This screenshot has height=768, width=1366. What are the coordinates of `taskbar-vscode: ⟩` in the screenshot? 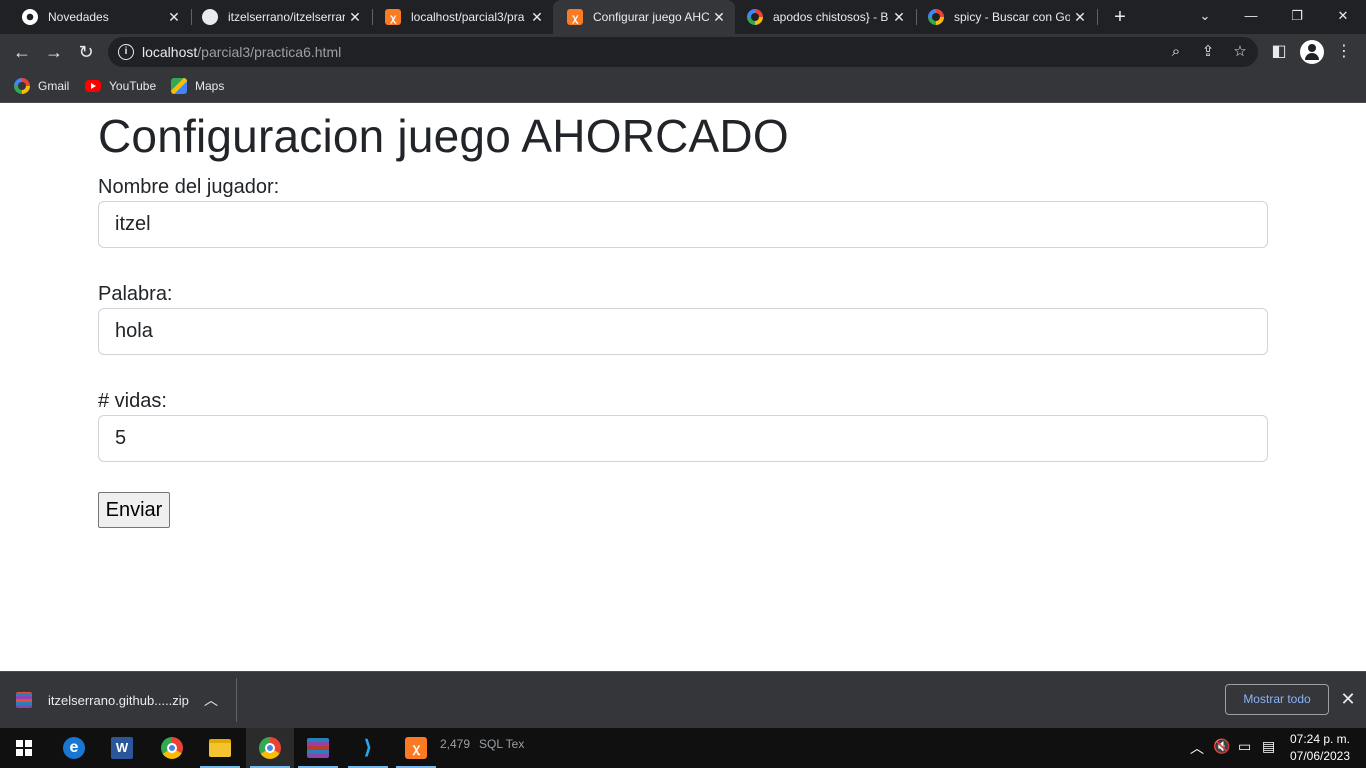 It's located at (368, 748).